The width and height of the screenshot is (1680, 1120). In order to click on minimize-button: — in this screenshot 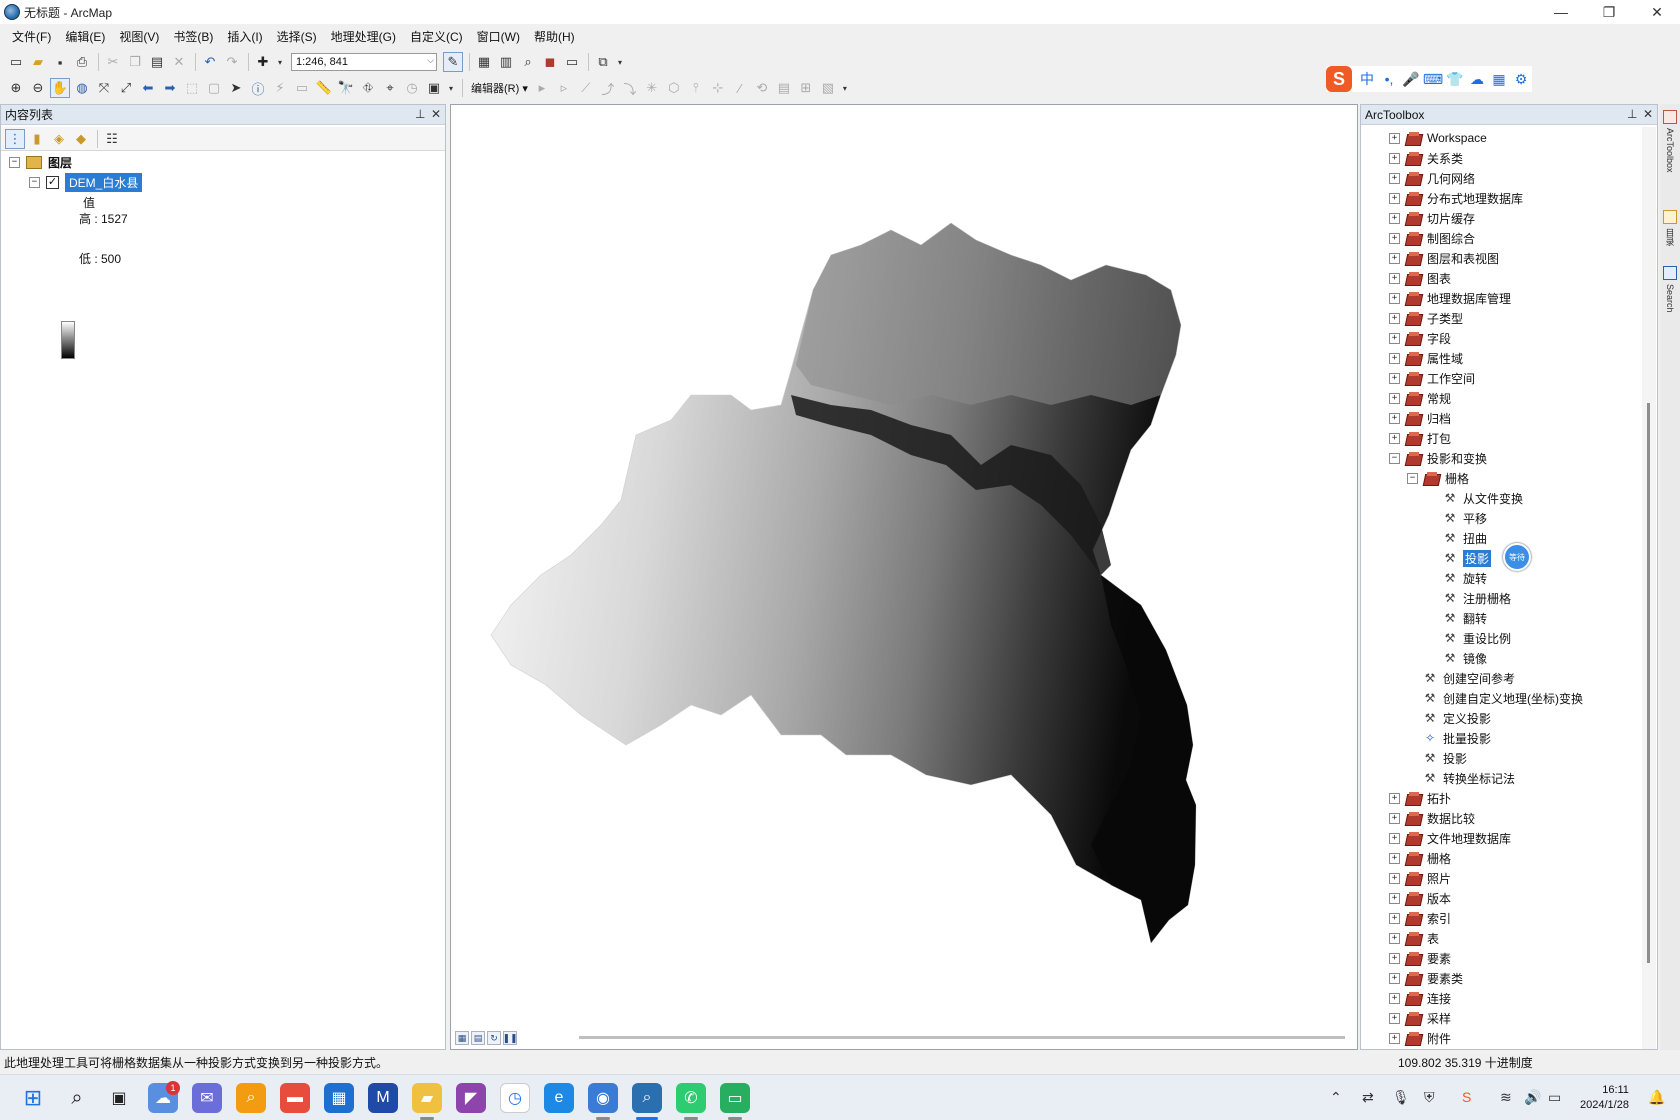, I will do `click(1561, 12)`.